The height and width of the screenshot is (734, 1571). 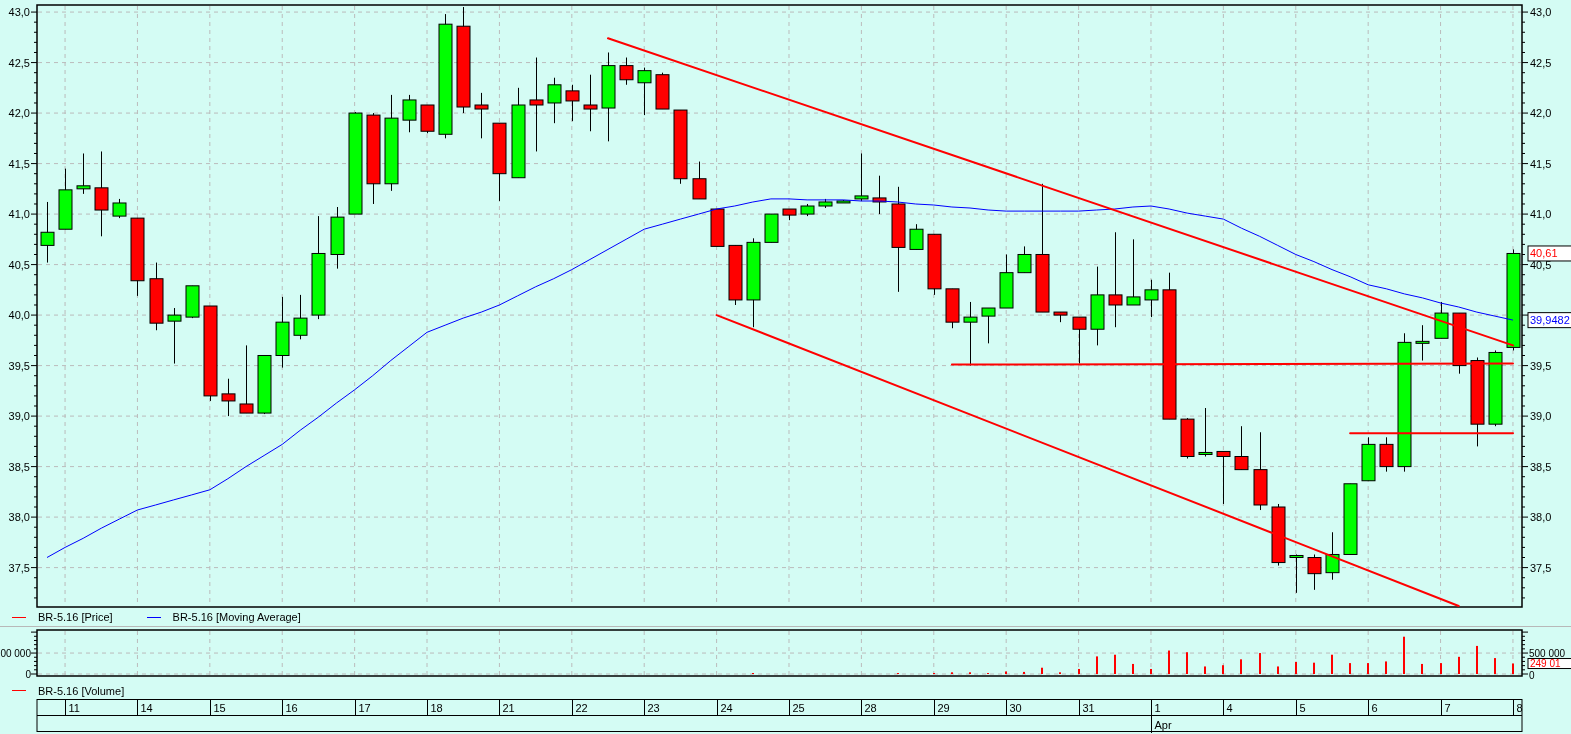 What do you see at coordinates (1447, 708) in the screenshot?
I see `date-label: 7` at bounding box center [1447, 708].